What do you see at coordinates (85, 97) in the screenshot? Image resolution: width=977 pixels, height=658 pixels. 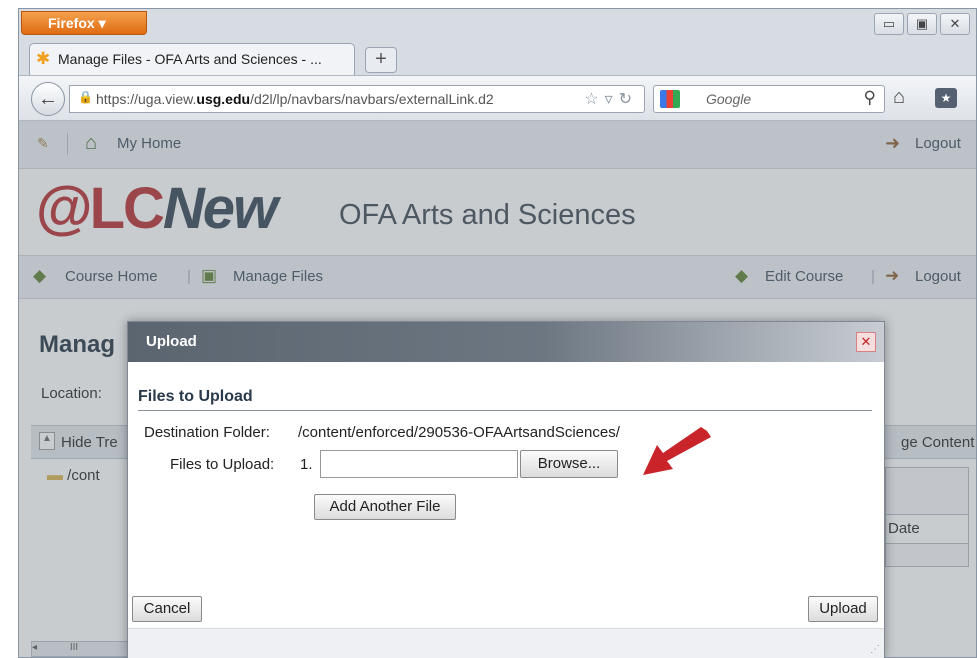 I see `lock-icon: 🔒` at bounding box center [85, 97].